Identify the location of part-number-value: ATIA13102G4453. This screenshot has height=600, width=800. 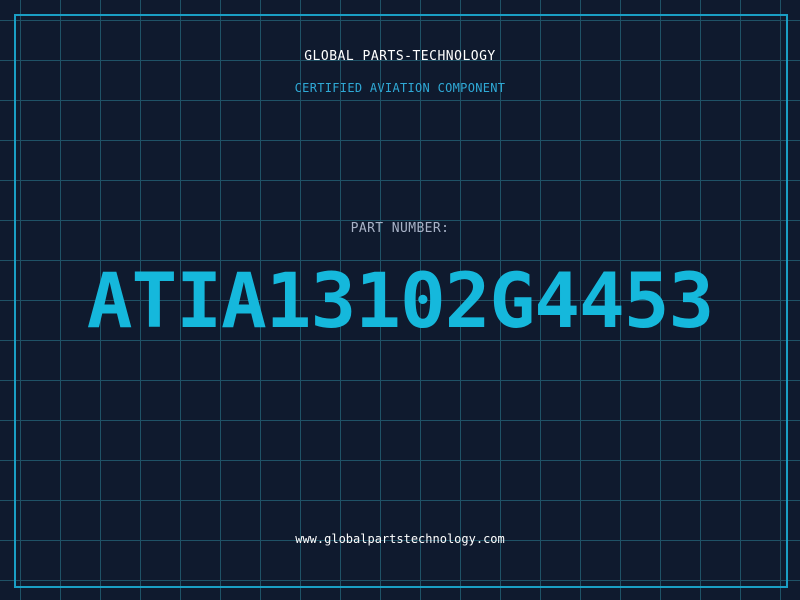
(400, 300).